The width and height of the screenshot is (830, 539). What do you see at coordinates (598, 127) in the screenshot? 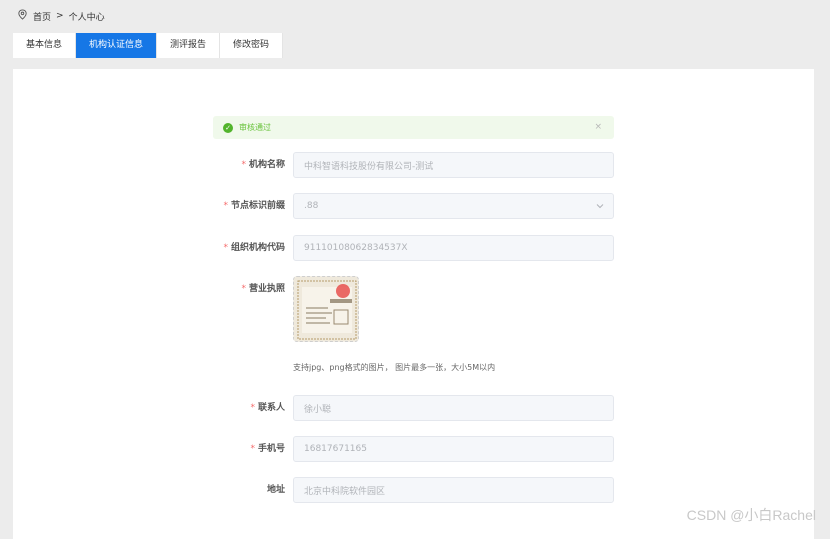
I see `close-icon: ×` at bounding box center [598, 127].